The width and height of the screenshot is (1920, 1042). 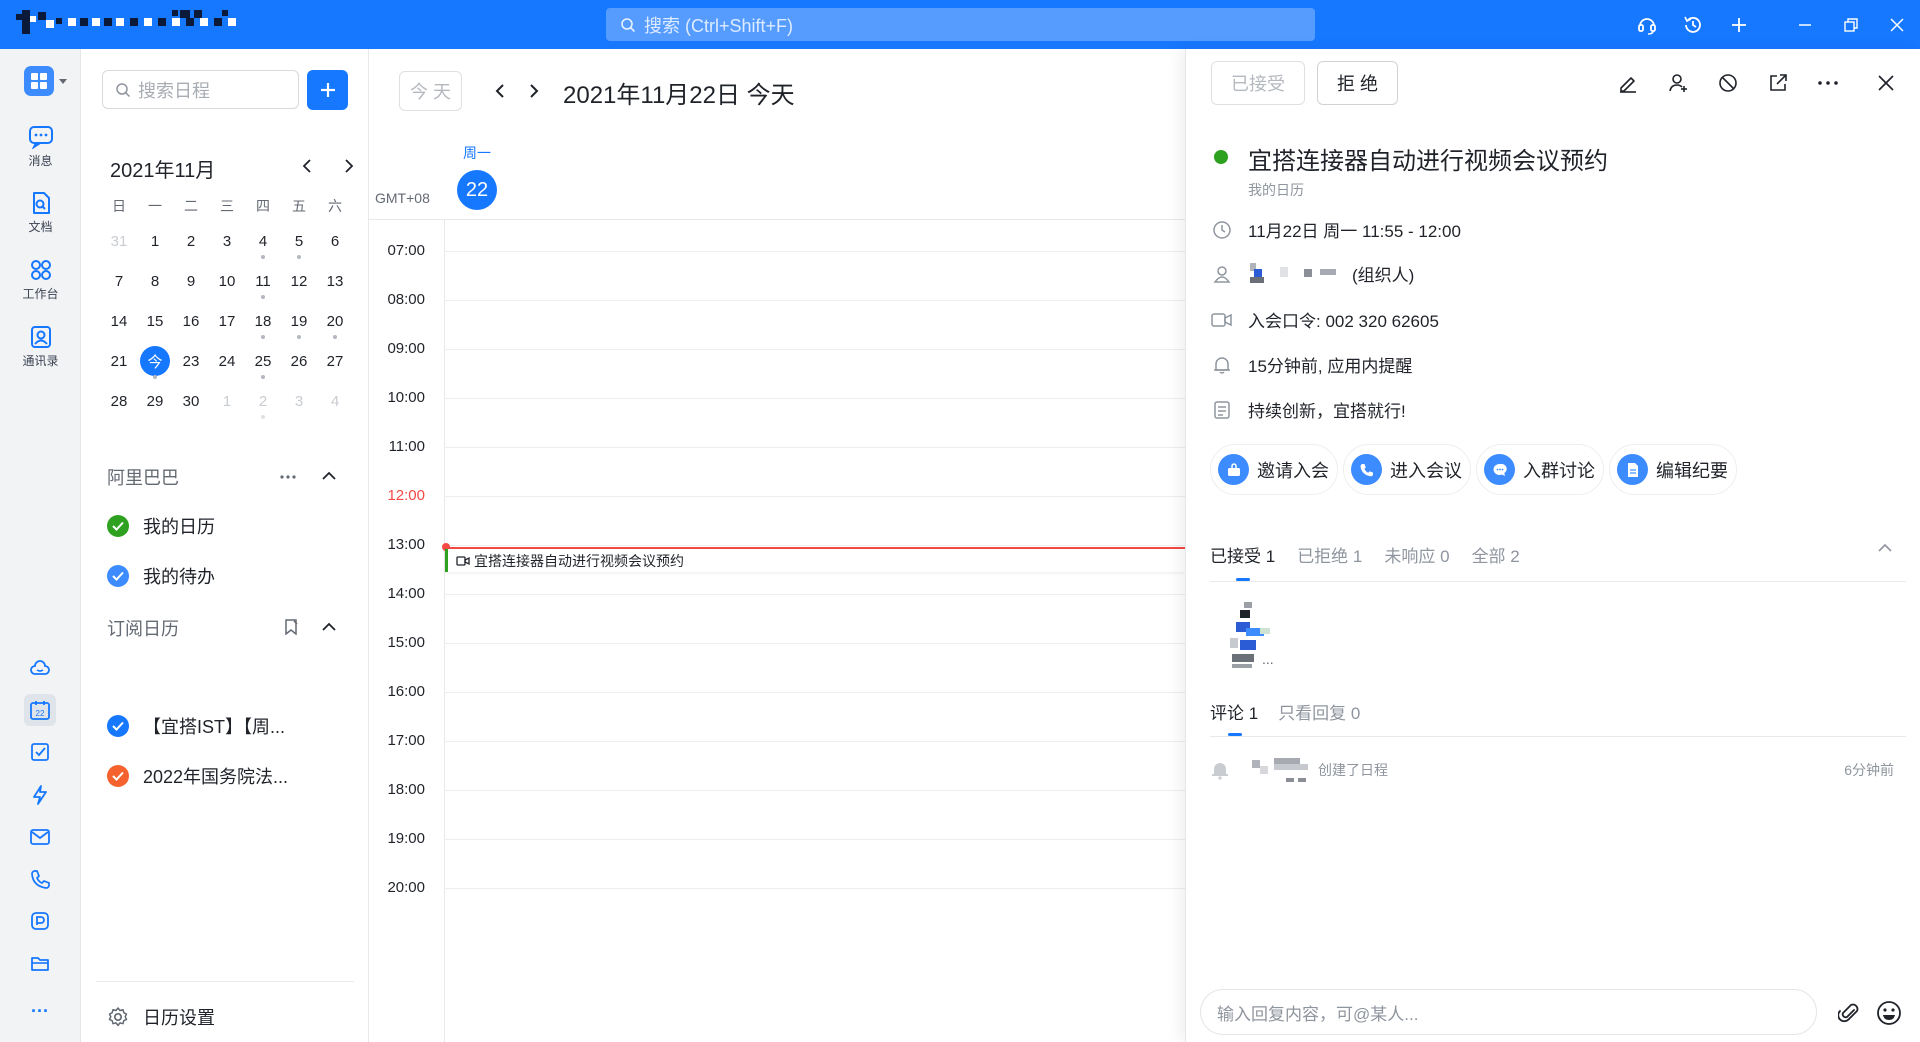 What do you see at coordinates (40, 668) in the screenshot?
I see `rail-cloud` at bounding box center [40, 668].